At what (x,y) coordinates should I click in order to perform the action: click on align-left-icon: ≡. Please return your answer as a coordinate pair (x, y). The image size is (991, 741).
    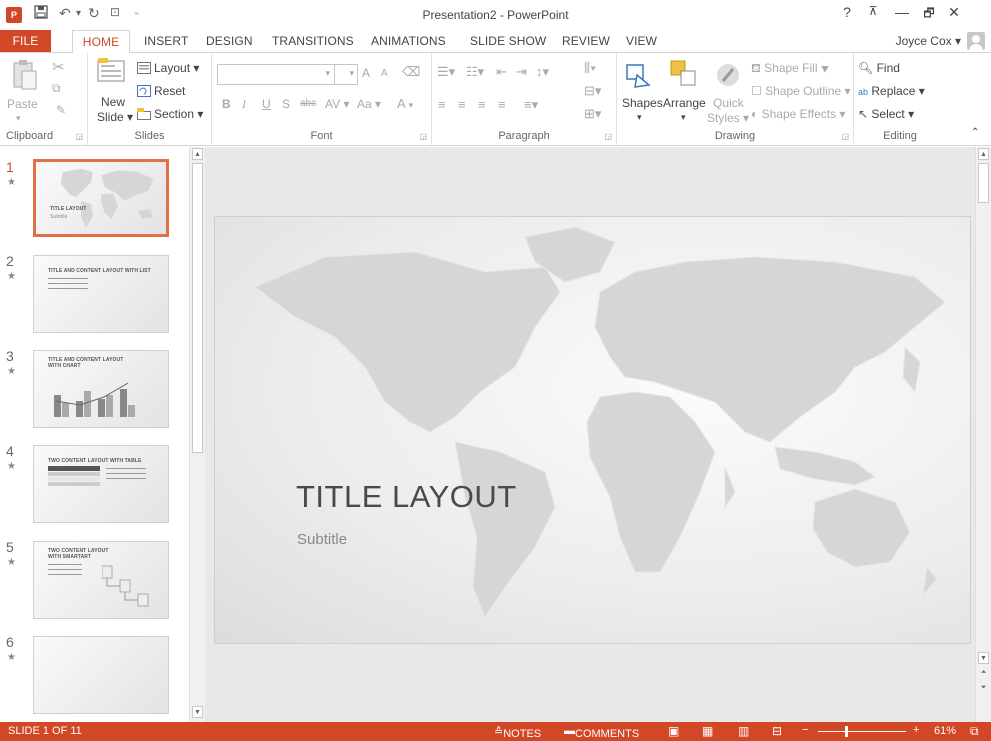
    Looking at the image, I should click on (442, 104).